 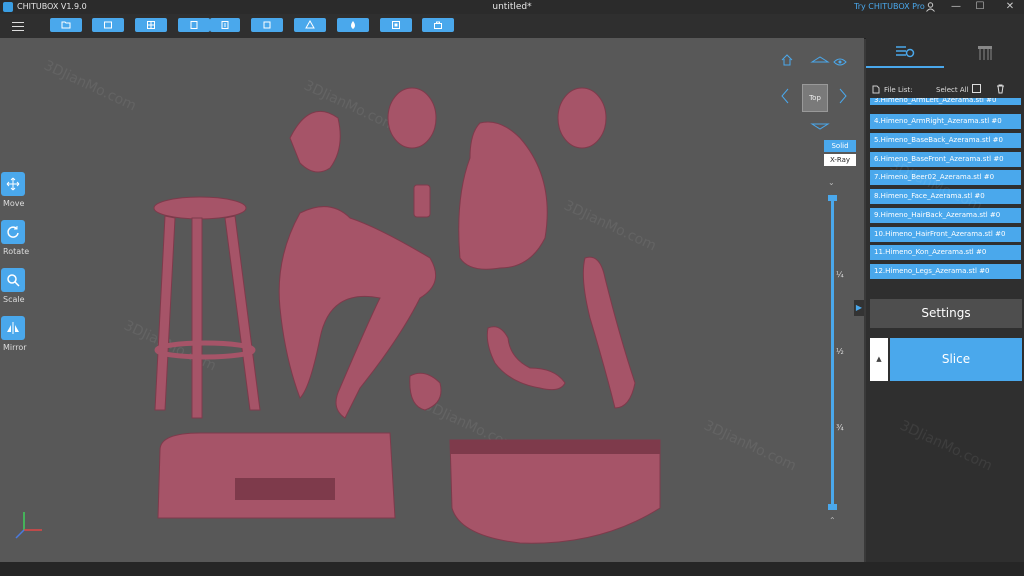 I want to click on tools-button, so click(x=438, y=25).